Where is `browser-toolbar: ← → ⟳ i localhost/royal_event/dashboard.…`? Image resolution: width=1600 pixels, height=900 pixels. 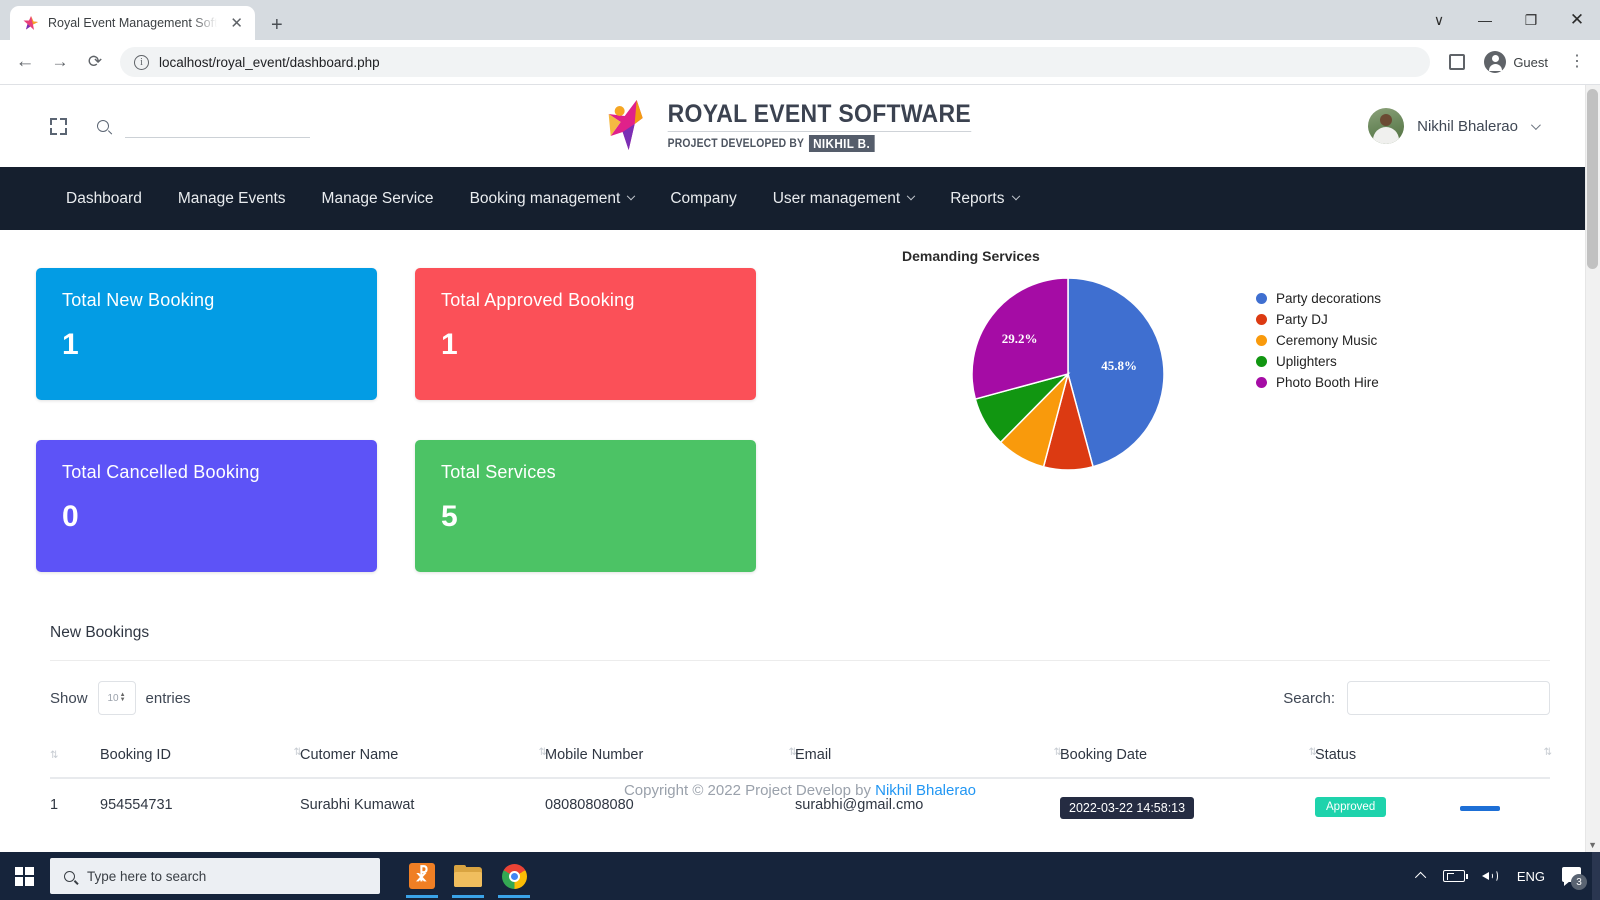
browser-toolbar: ← → ⟳ i localhost/royal_event/dashboard.… is located at coordinates (800, 62).